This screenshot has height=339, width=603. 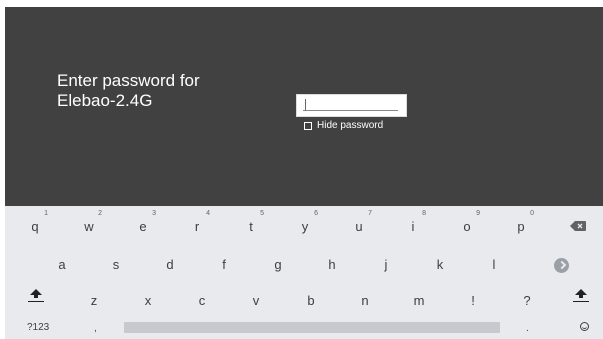 I want to click on key-v: v, so click(x=256, y=301).